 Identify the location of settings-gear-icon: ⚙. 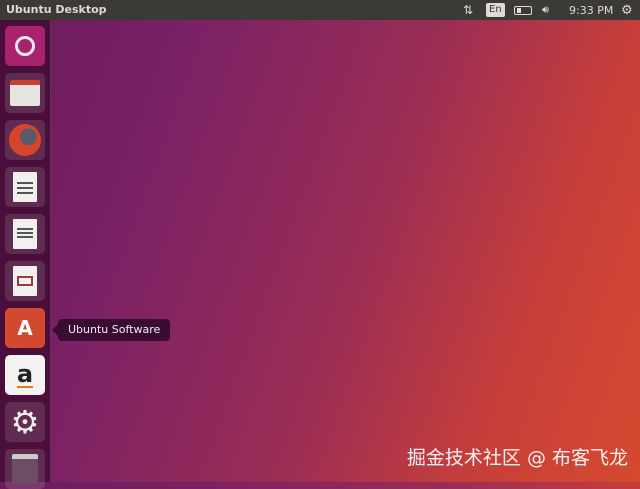
(25, 422).